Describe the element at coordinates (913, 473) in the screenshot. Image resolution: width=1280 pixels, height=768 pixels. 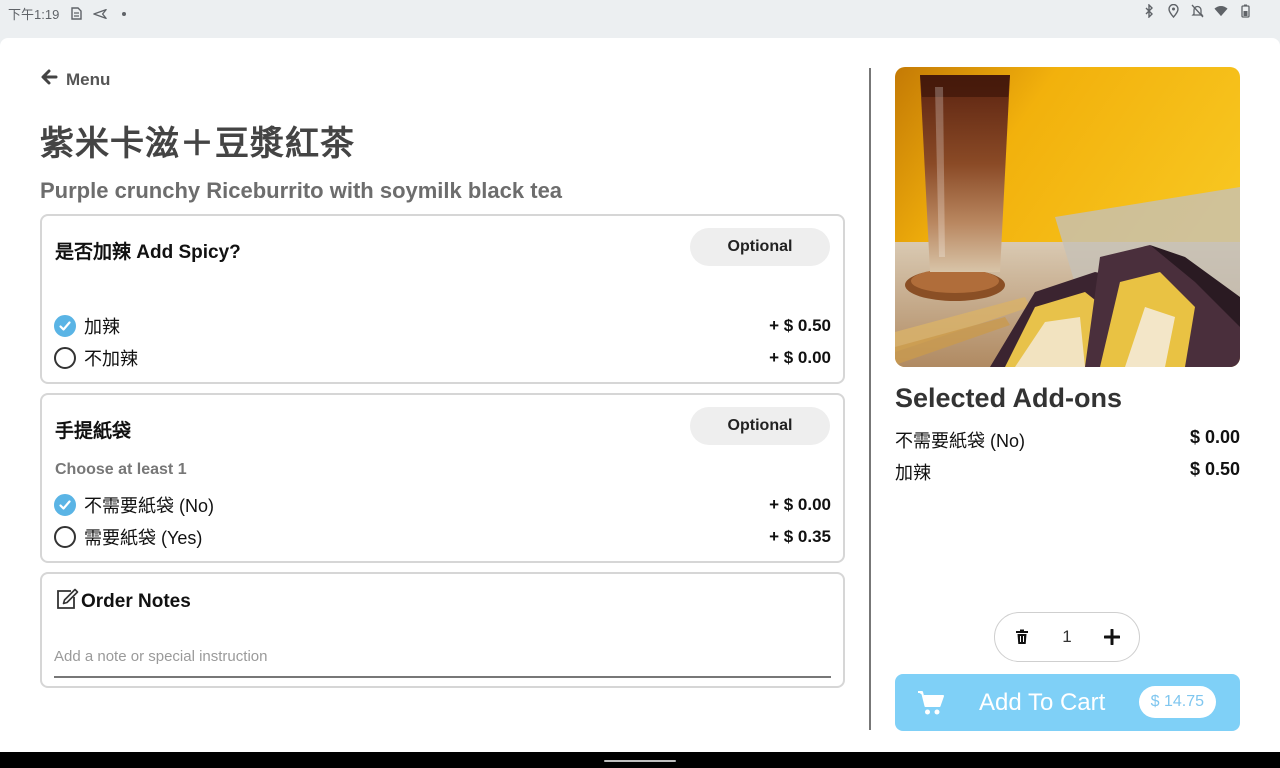
I see `selected-addon-label: 加辣` at that location.